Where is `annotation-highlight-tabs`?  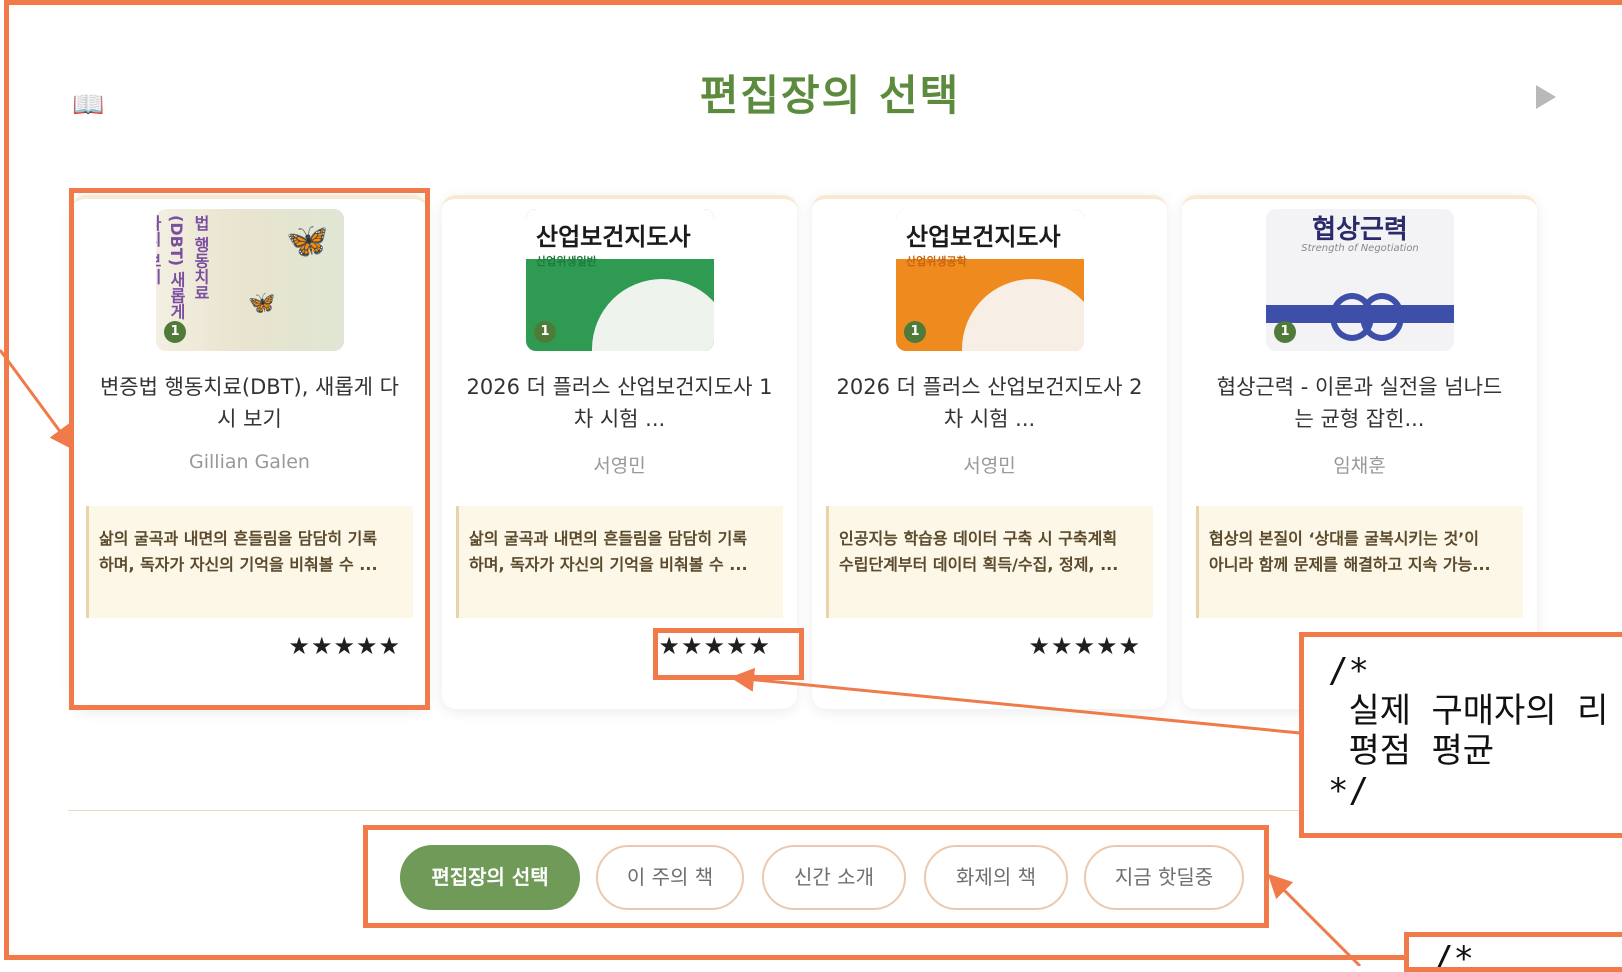 annotation-highlight-tabs is located at coordinates (816, 876).